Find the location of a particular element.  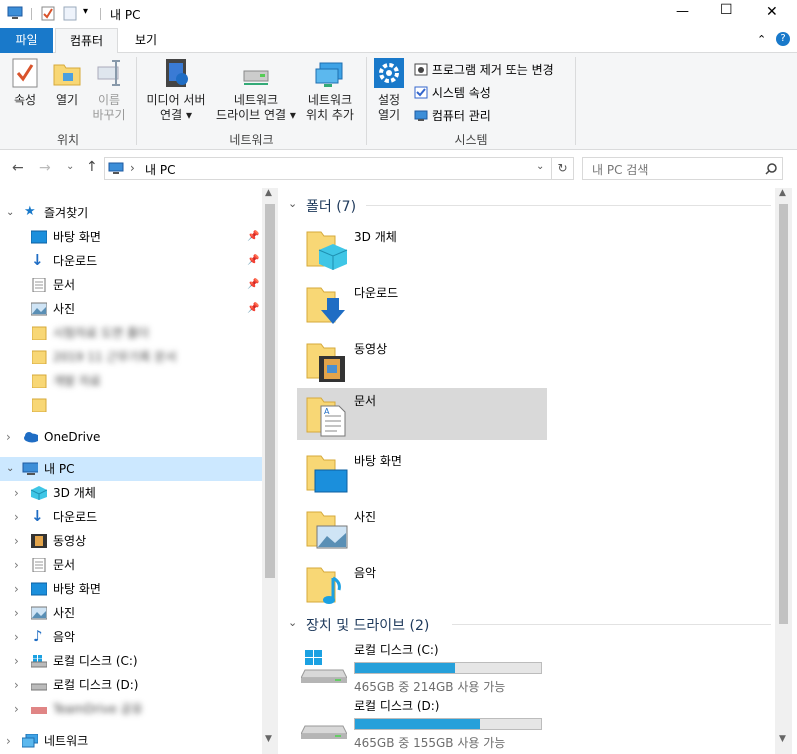

breadcrumb-chevron-icon: › is located at coordinates (132, 168).